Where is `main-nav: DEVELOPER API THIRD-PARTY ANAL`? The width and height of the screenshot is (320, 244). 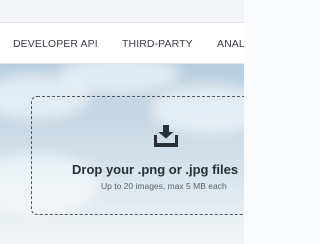 main-nav: DEVELOPER API THIRD-PARTY ANAL is located at coordinates (122, 43).